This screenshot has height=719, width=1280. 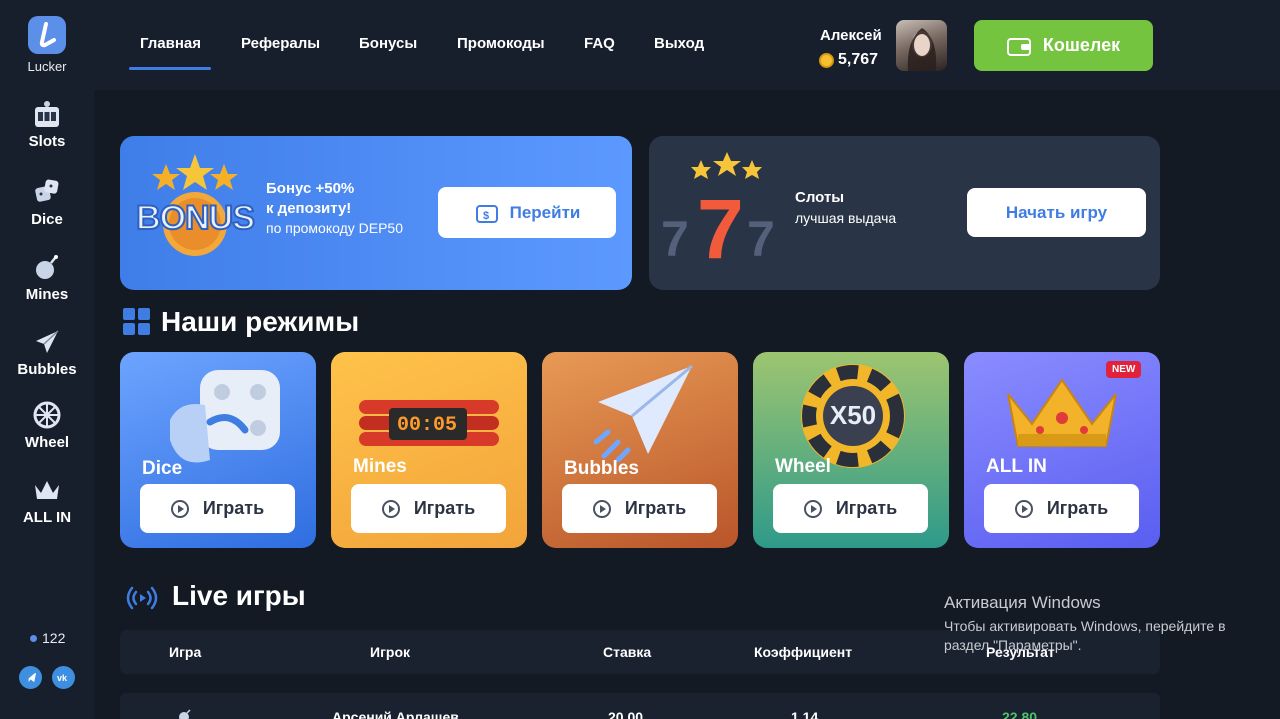 I want to click on bonus-badge-text: BONUS, so click(x=195, y=218).